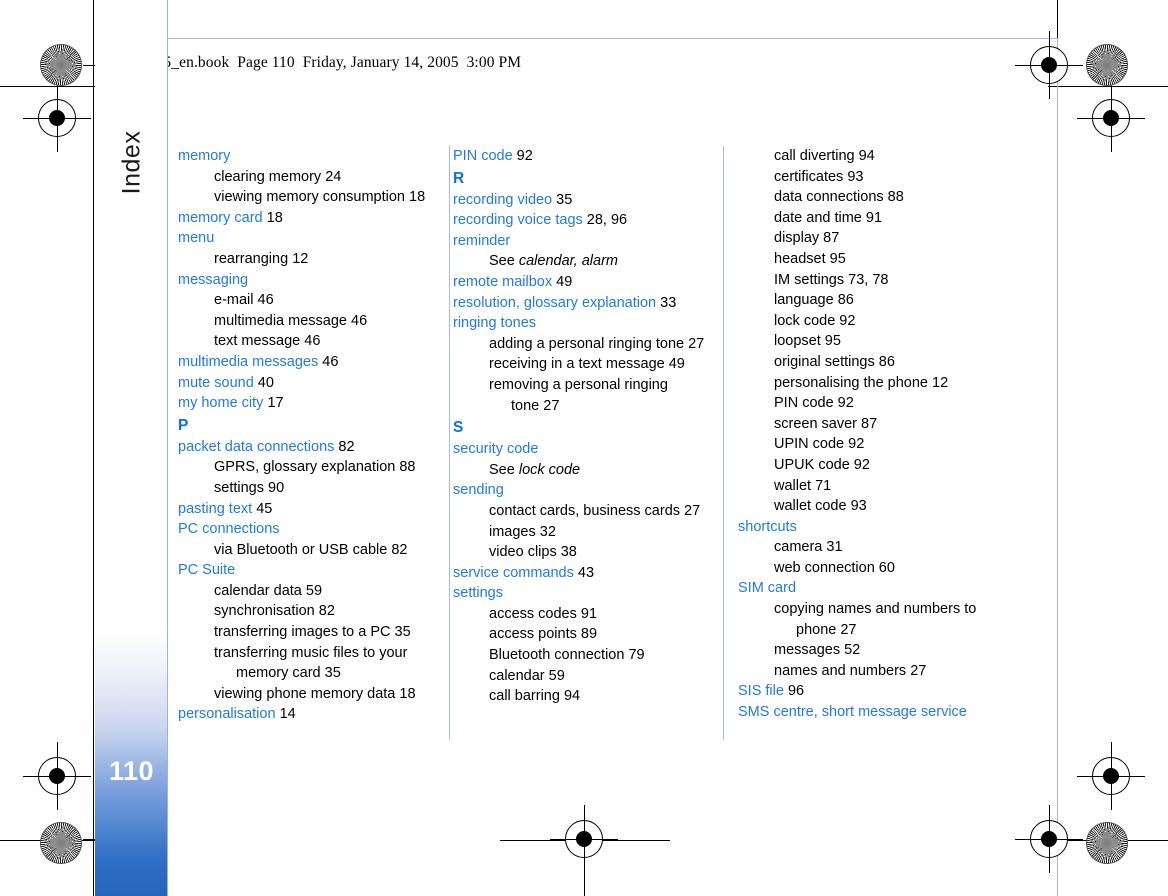 This screenshot has width=1168, height=896. What do you see at coordinates (61, 843) in the screenshot?
I see `density-patch-bottom-left` at bounding box center [61, 843].